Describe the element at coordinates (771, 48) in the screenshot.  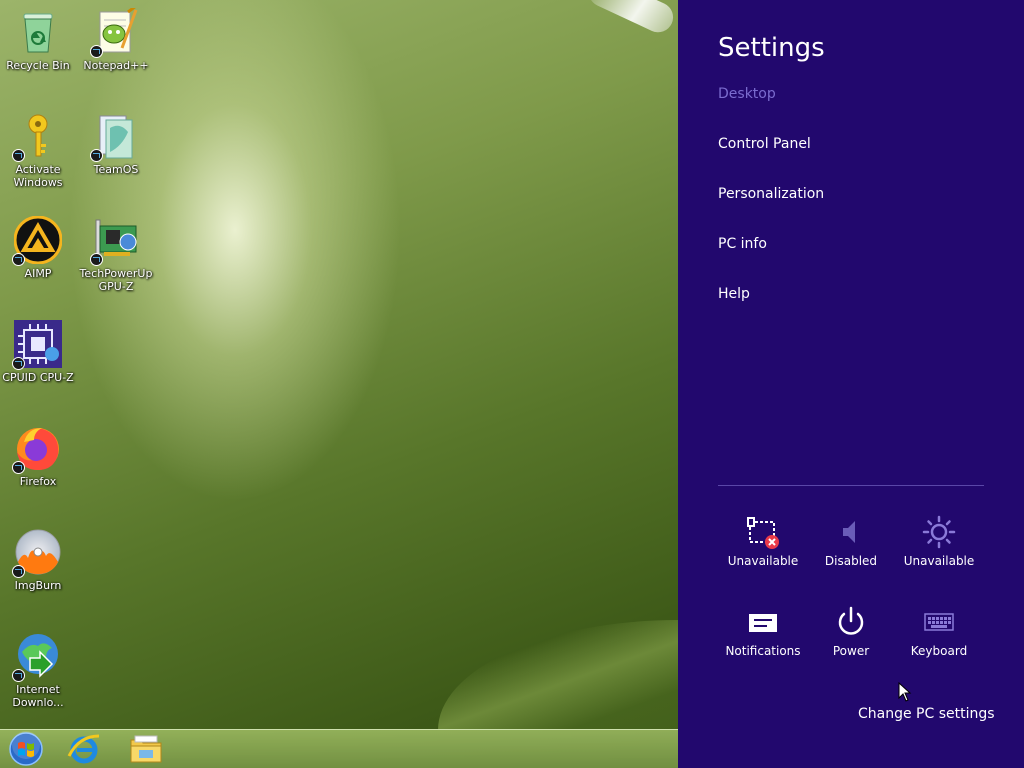
I see `settings-title: Settings` at that location.